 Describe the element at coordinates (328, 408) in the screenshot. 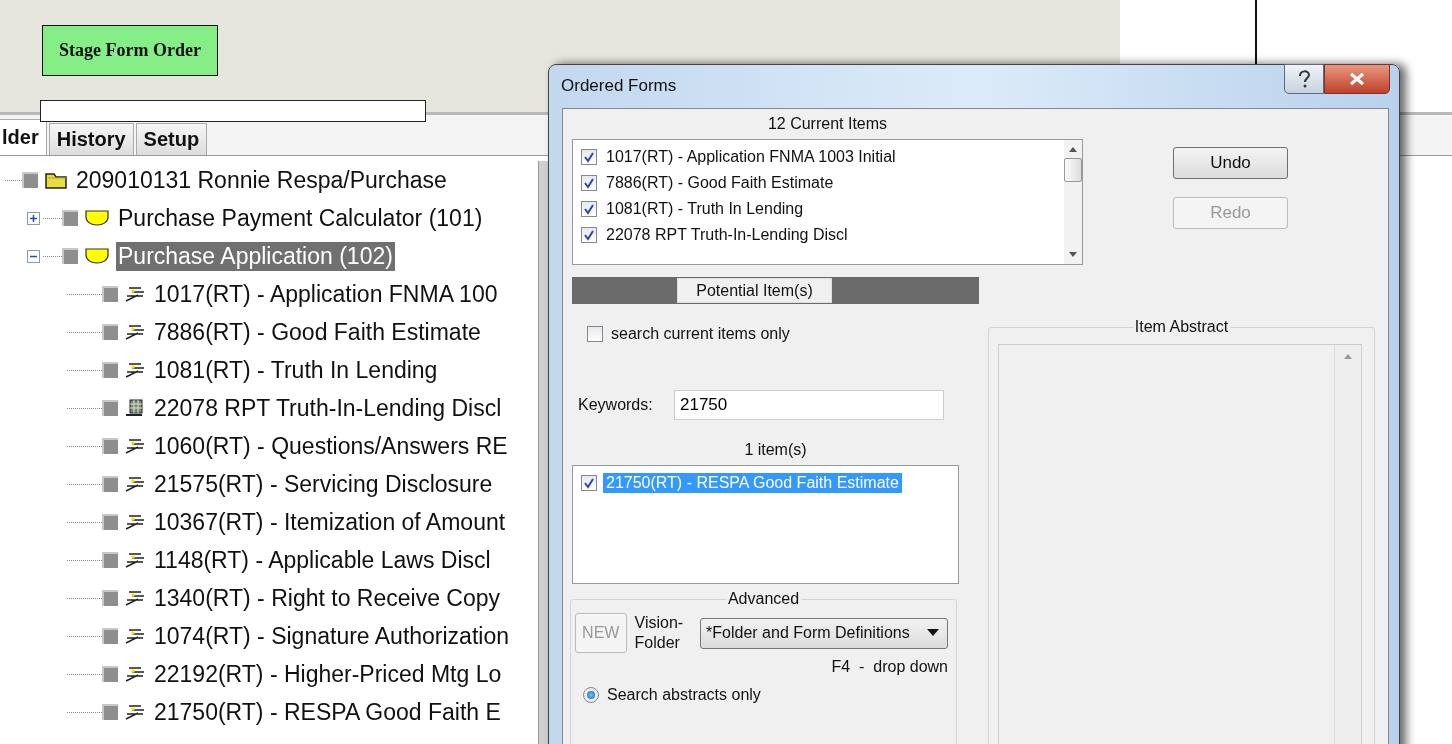

I see `tree-item: 22078 RPT Truth-In-Lending Discl` at that location.